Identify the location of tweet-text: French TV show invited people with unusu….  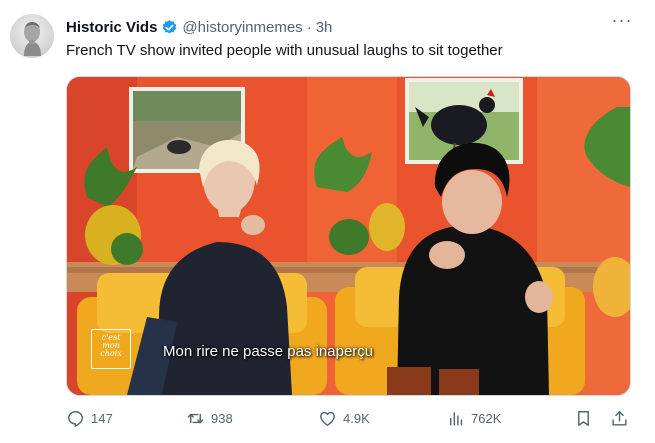
(284, 50).